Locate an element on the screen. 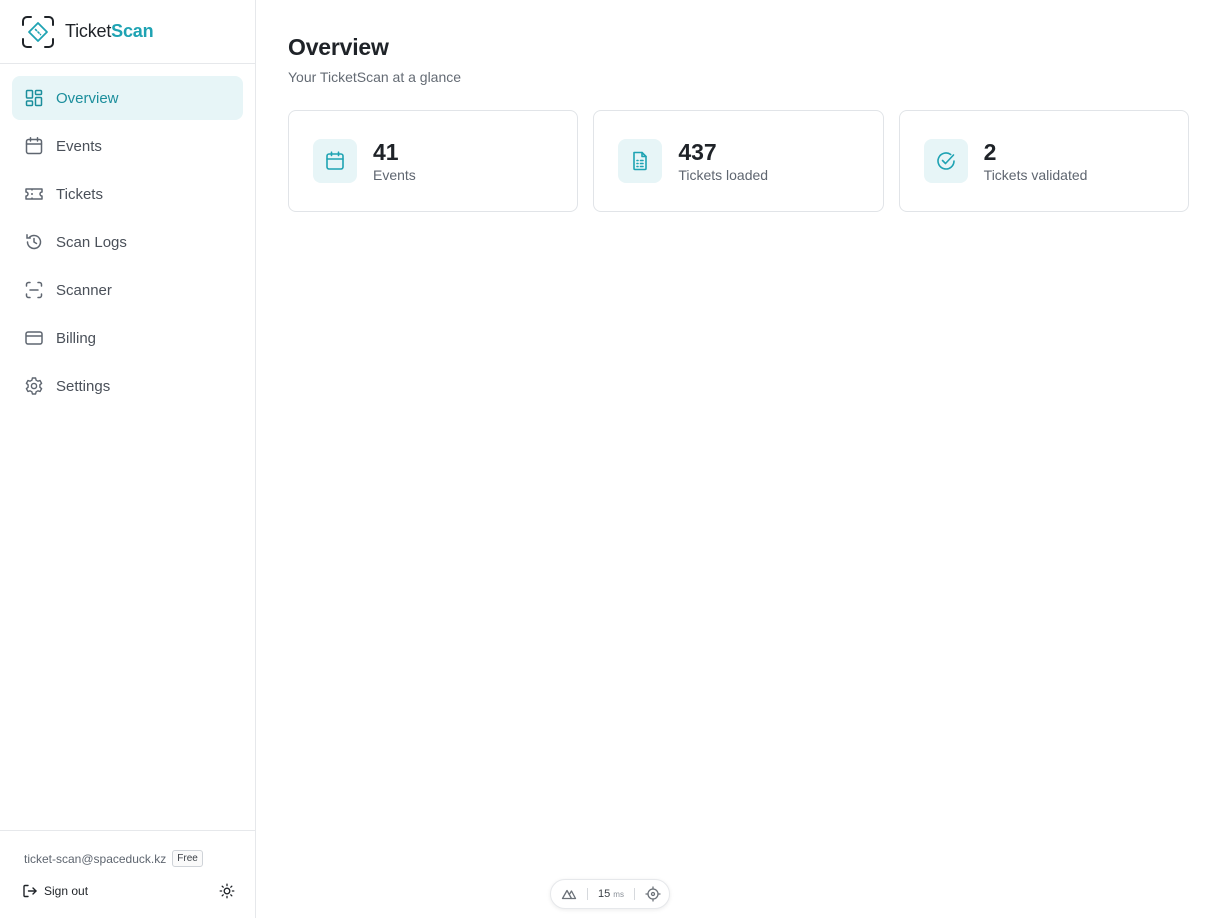  check-circle-icon is located at coordinates (945, 161).